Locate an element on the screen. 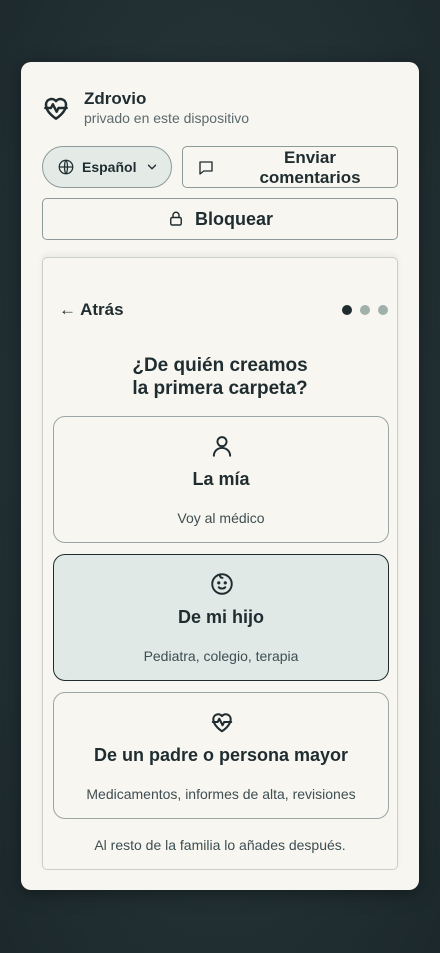  lock-icon is located at coordinates (176, 218).